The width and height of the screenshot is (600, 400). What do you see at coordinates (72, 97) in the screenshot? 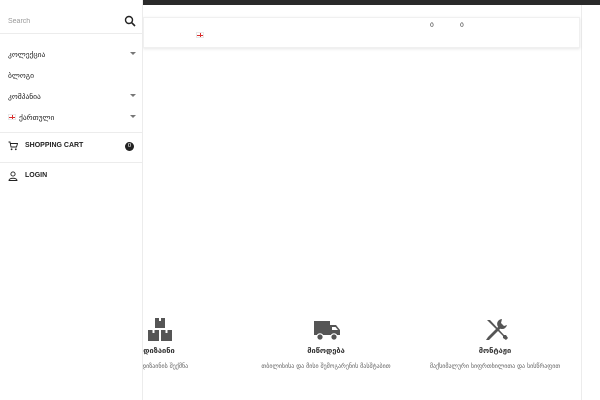
I see `menu-item-company: კომპანია` at bounding box center [72, 97].